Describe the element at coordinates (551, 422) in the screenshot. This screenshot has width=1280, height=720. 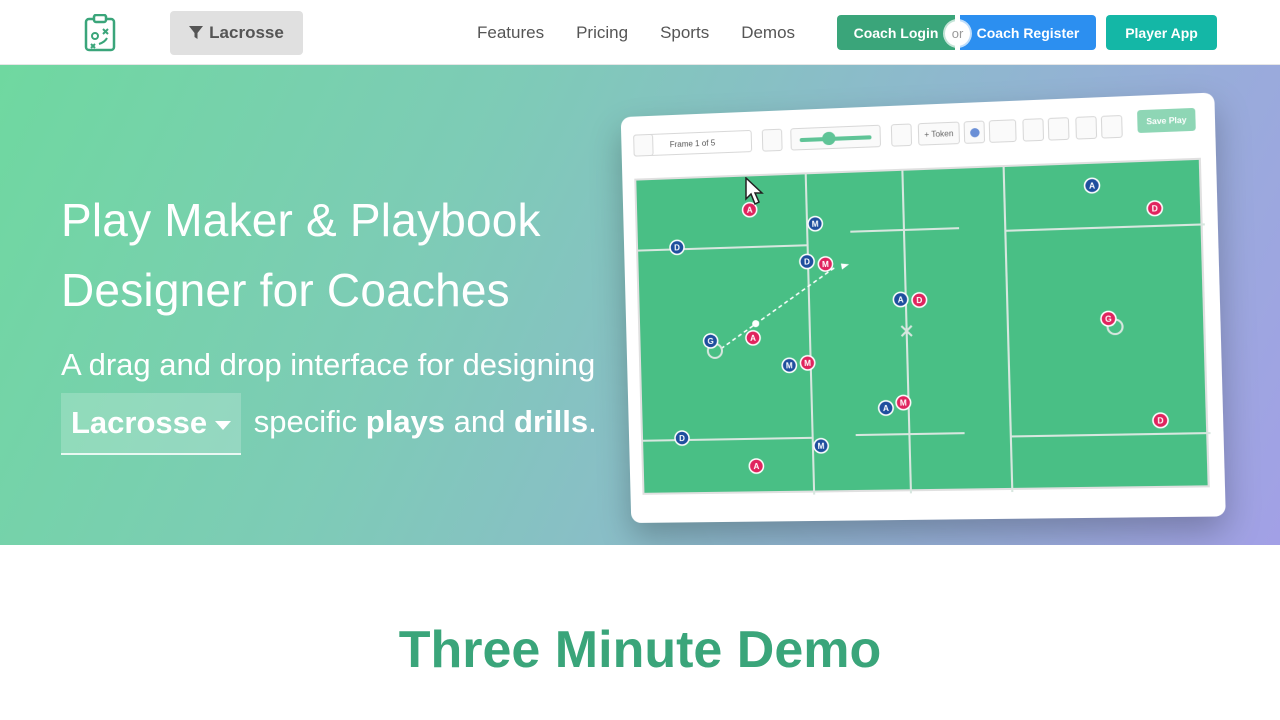
I see `hero-subtitle-drills: drills` at that location.